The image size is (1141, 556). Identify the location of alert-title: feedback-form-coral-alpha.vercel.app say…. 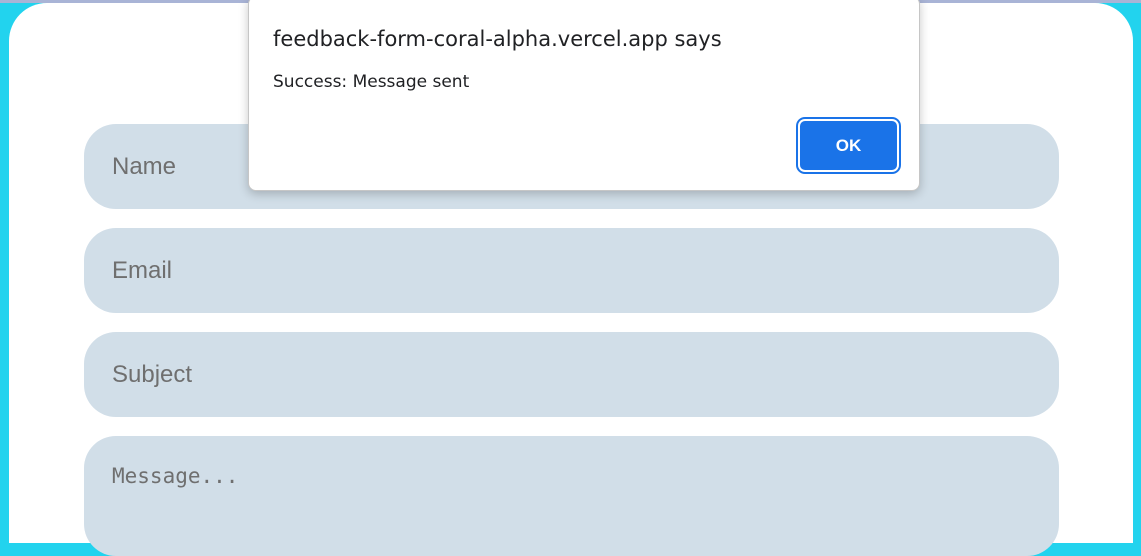
(497, 39).